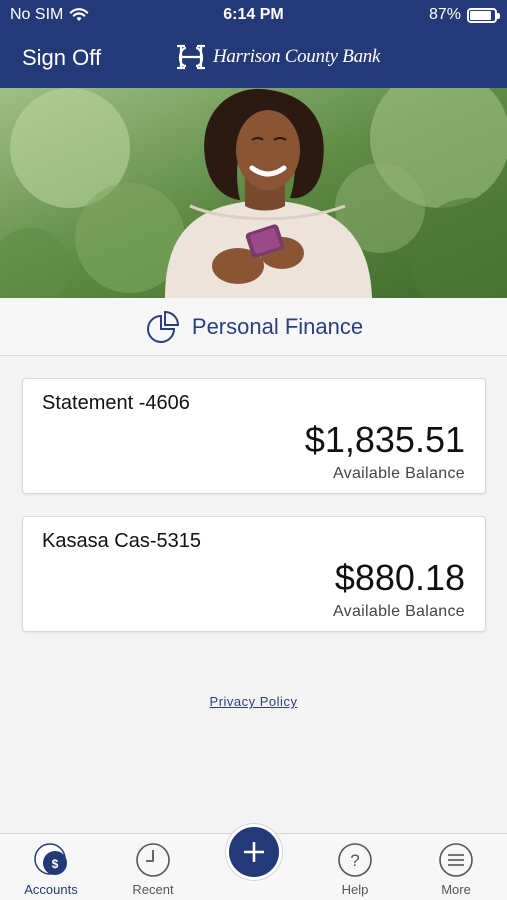 The height and width of the screenshot is (900, 507). What do you see at coordinates (116, 403) in the screenshot?
I see `account-name: Statement -4606` at bounding box center [116, 403].